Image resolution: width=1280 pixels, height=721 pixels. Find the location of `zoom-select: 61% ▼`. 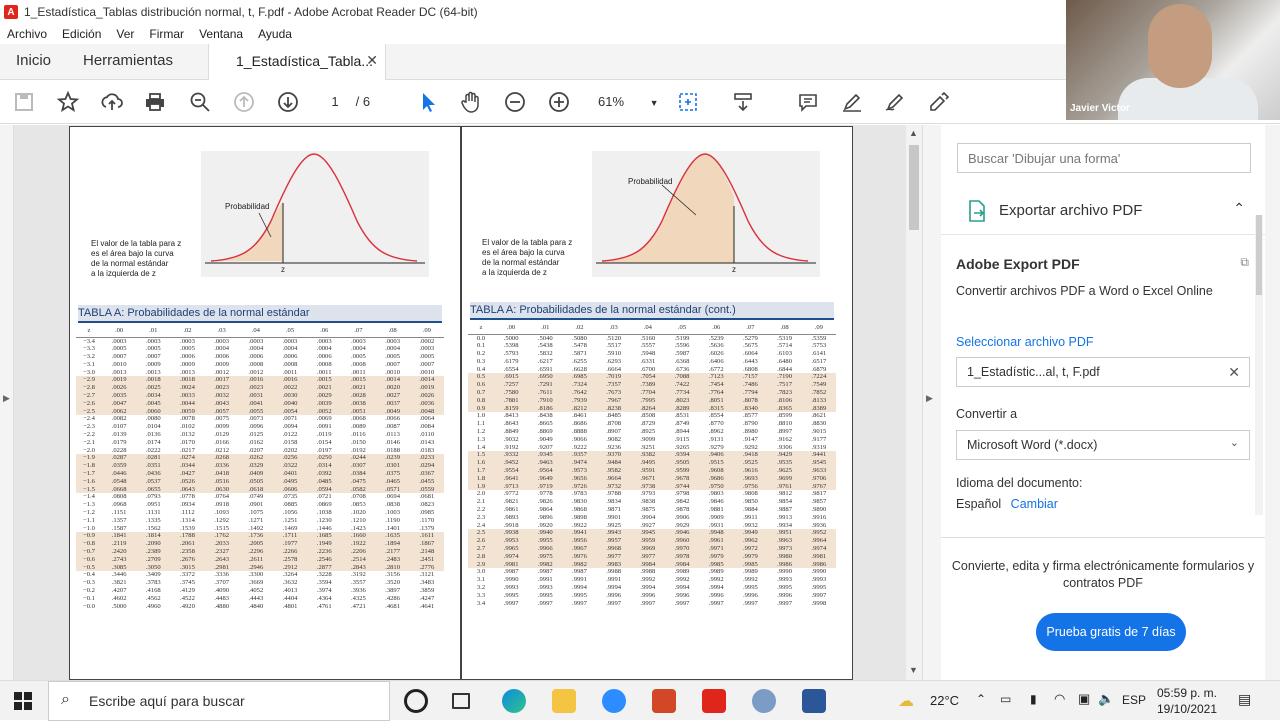

zoom-select: 61% ▼ is located at coordinates (628, 101).